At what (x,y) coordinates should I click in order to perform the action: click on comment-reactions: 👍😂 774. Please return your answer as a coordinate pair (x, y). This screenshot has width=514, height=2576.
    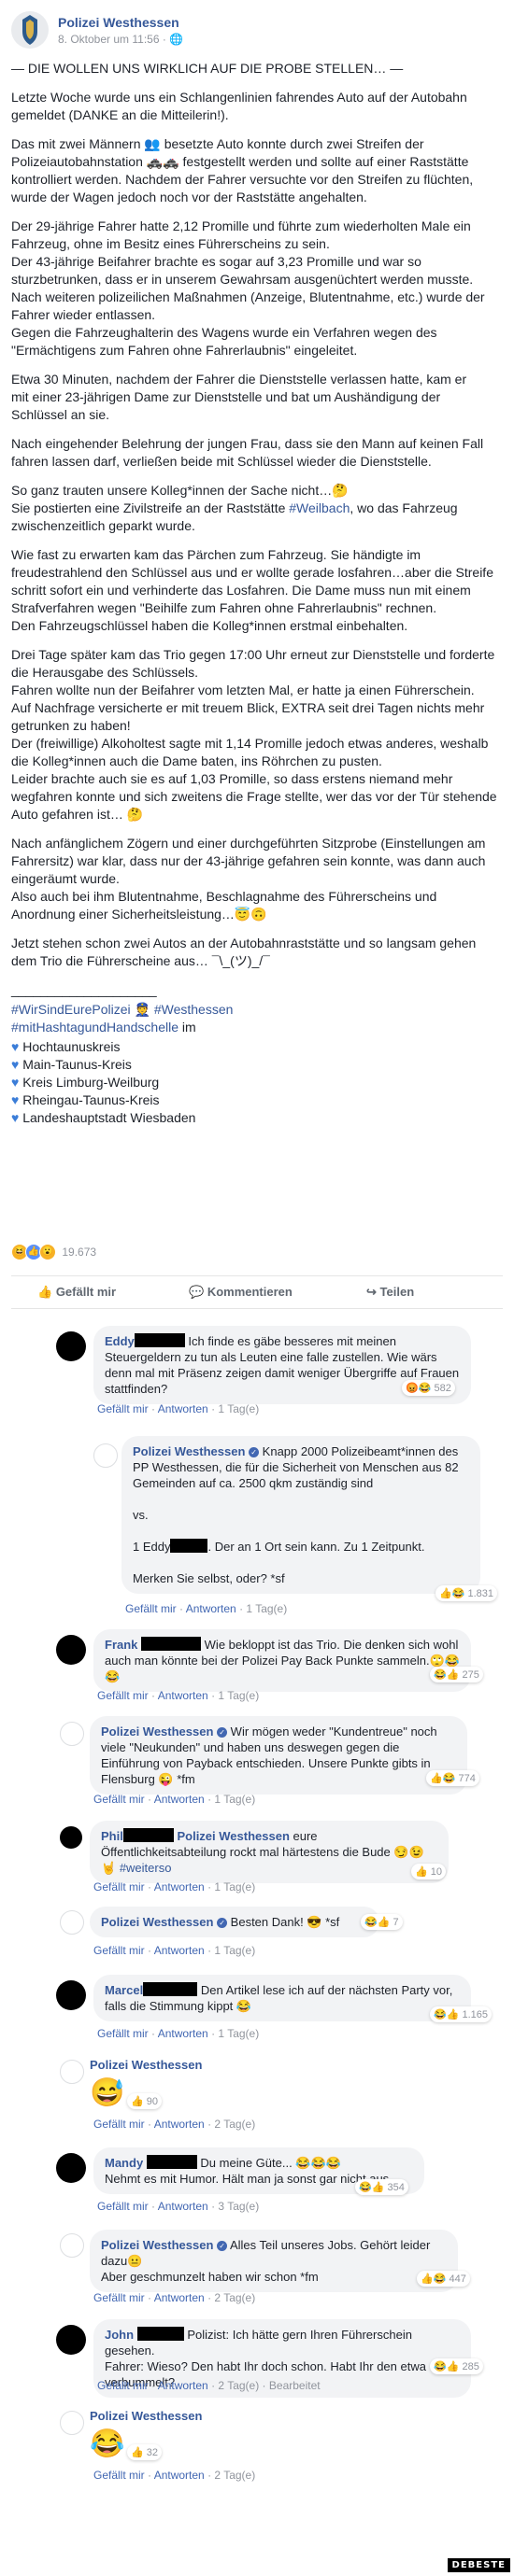
    Looking at the image, I should click on (452, 1778).